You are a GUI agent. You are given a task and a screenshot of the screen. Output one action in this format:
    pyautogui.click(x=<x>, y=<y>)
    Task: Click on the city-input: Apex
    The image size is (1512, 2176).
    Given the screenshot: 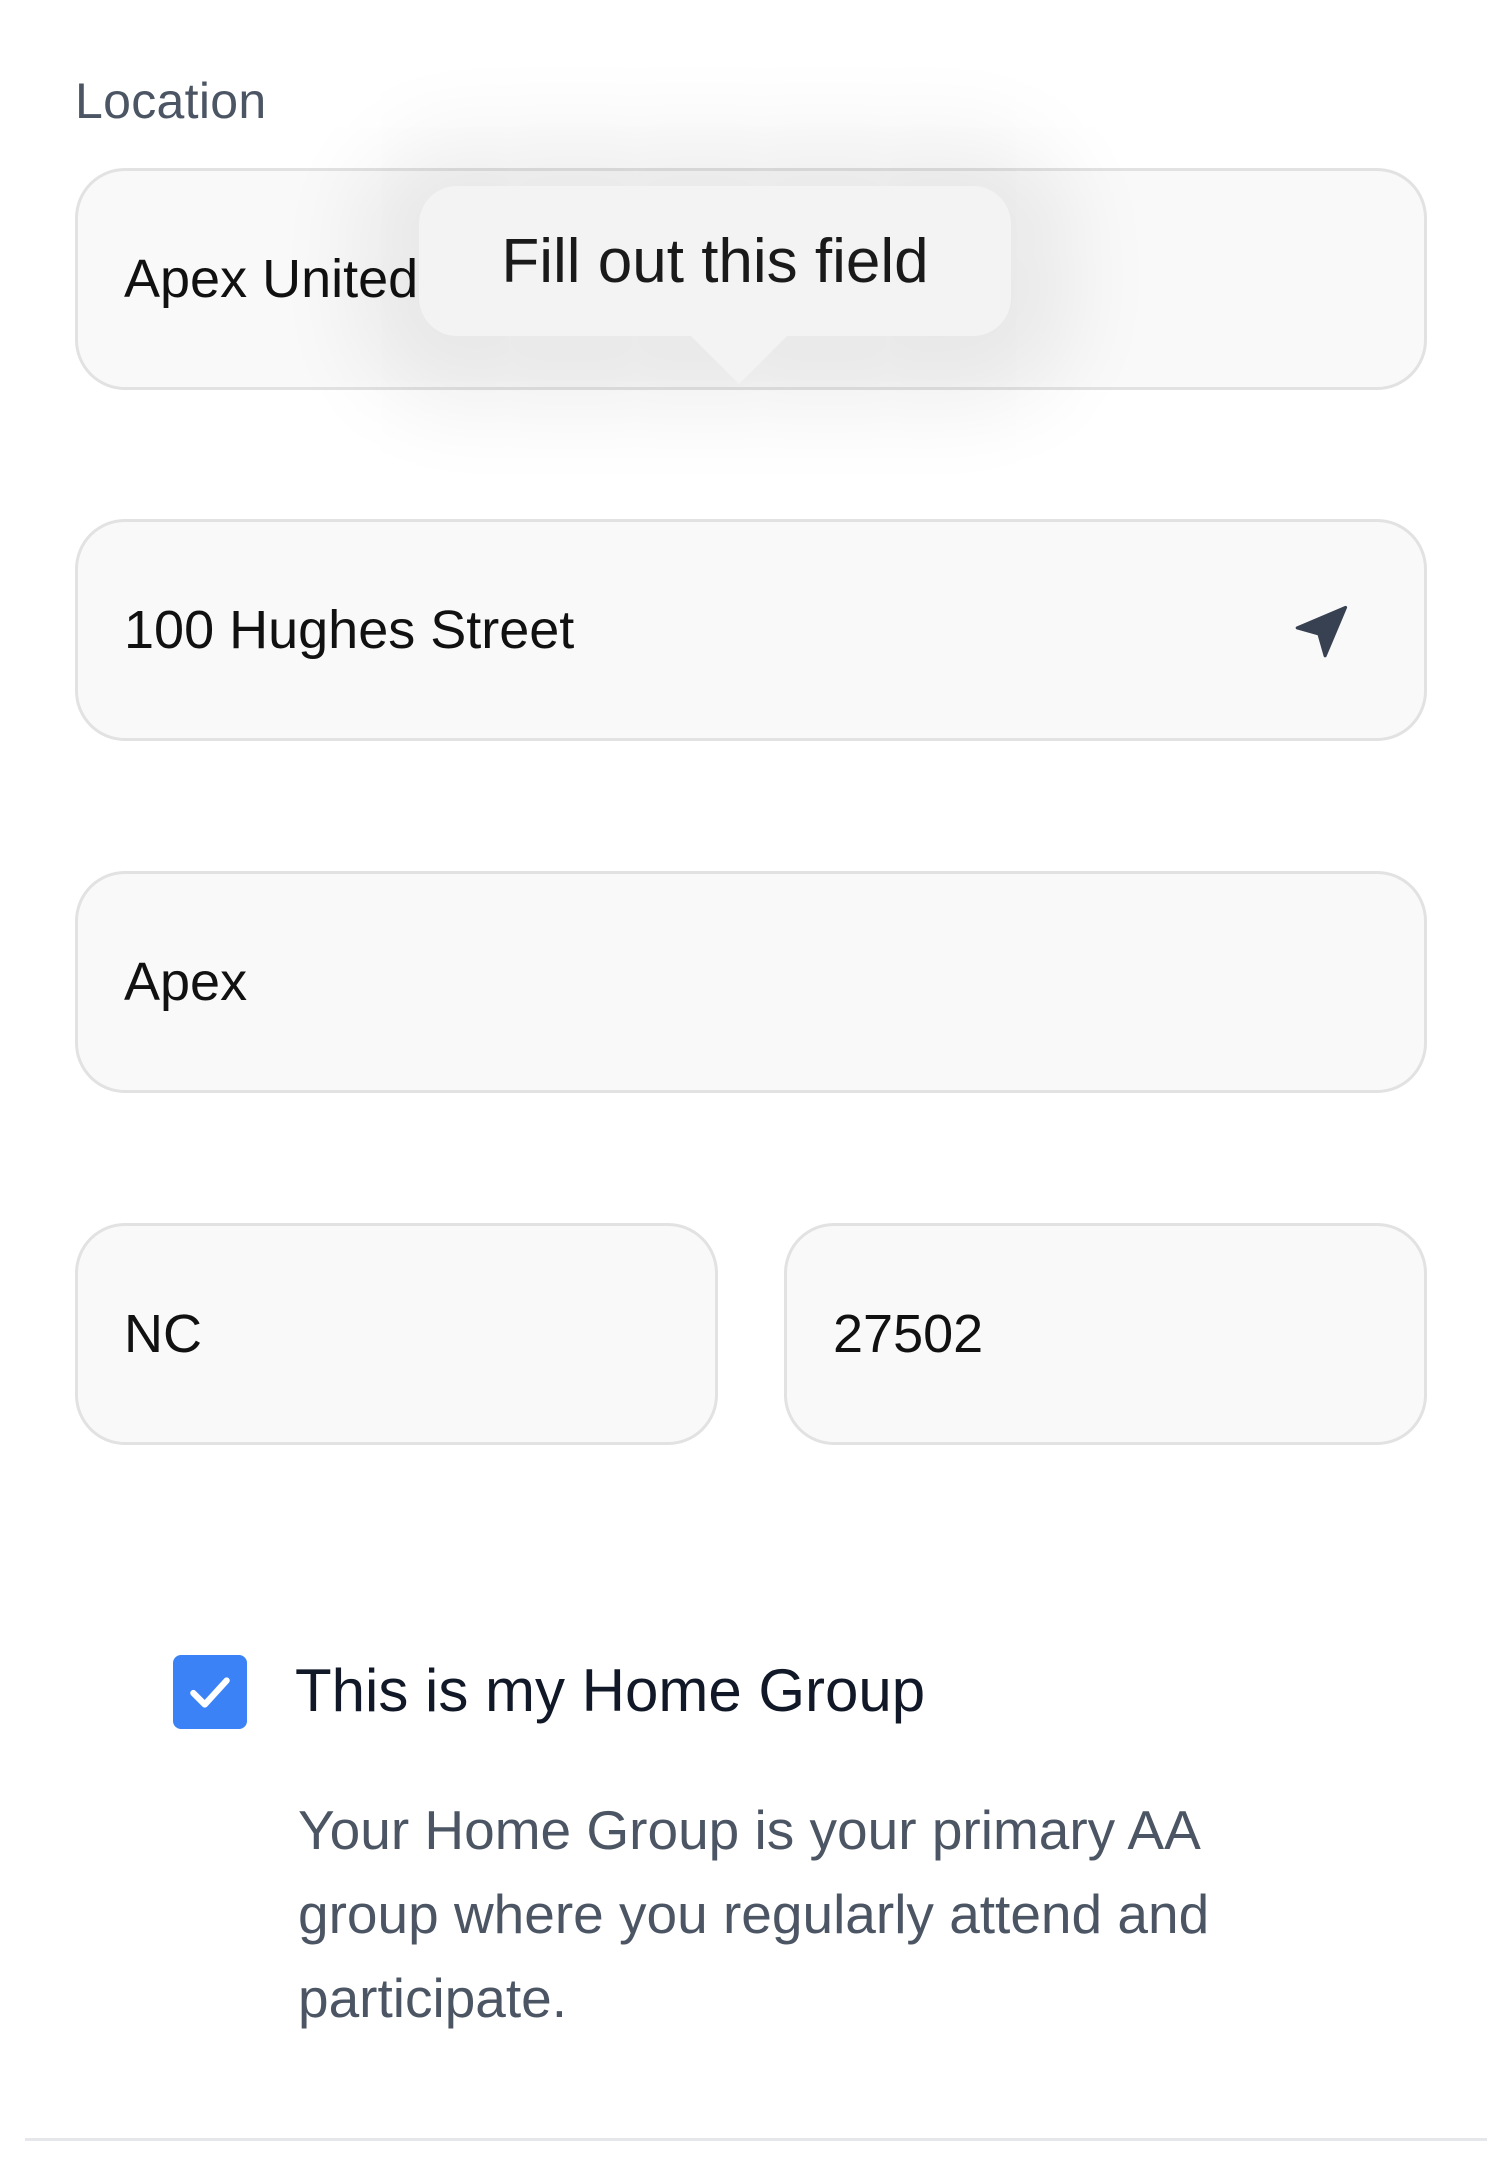 What is the action you would take?
    pyautogui.click(x=751, y=982)
    